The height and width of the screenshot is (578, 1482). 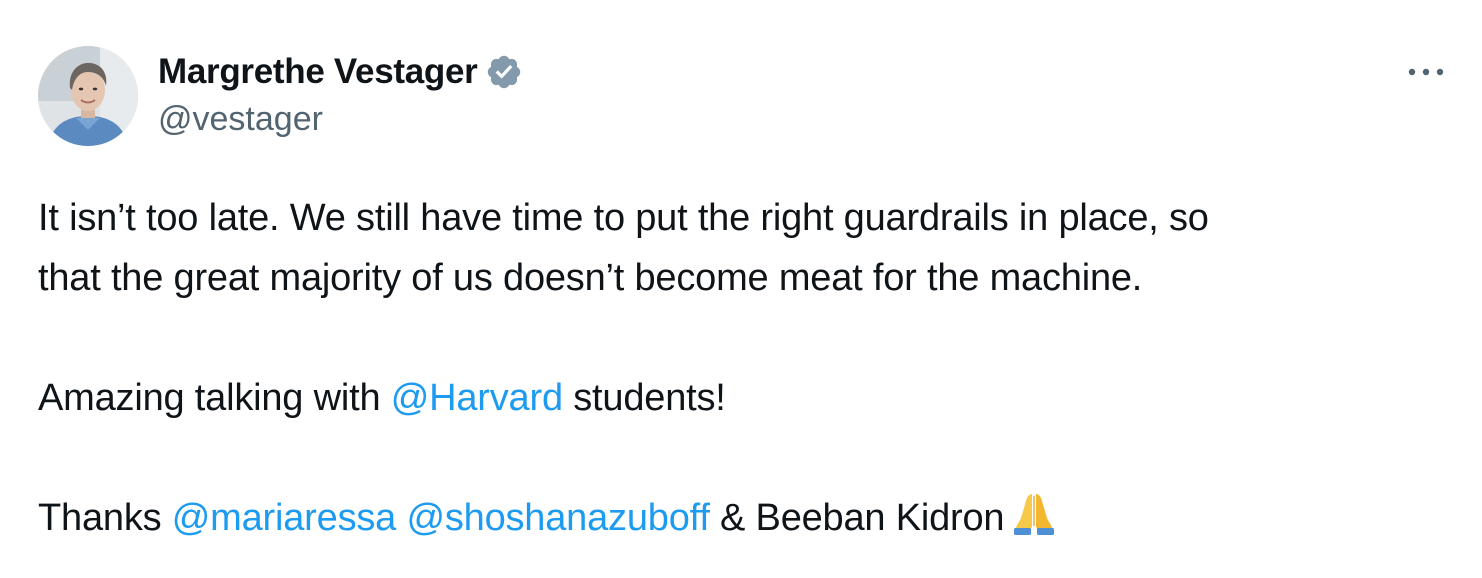 I want to click on avatar, so click(x=88, y=96).